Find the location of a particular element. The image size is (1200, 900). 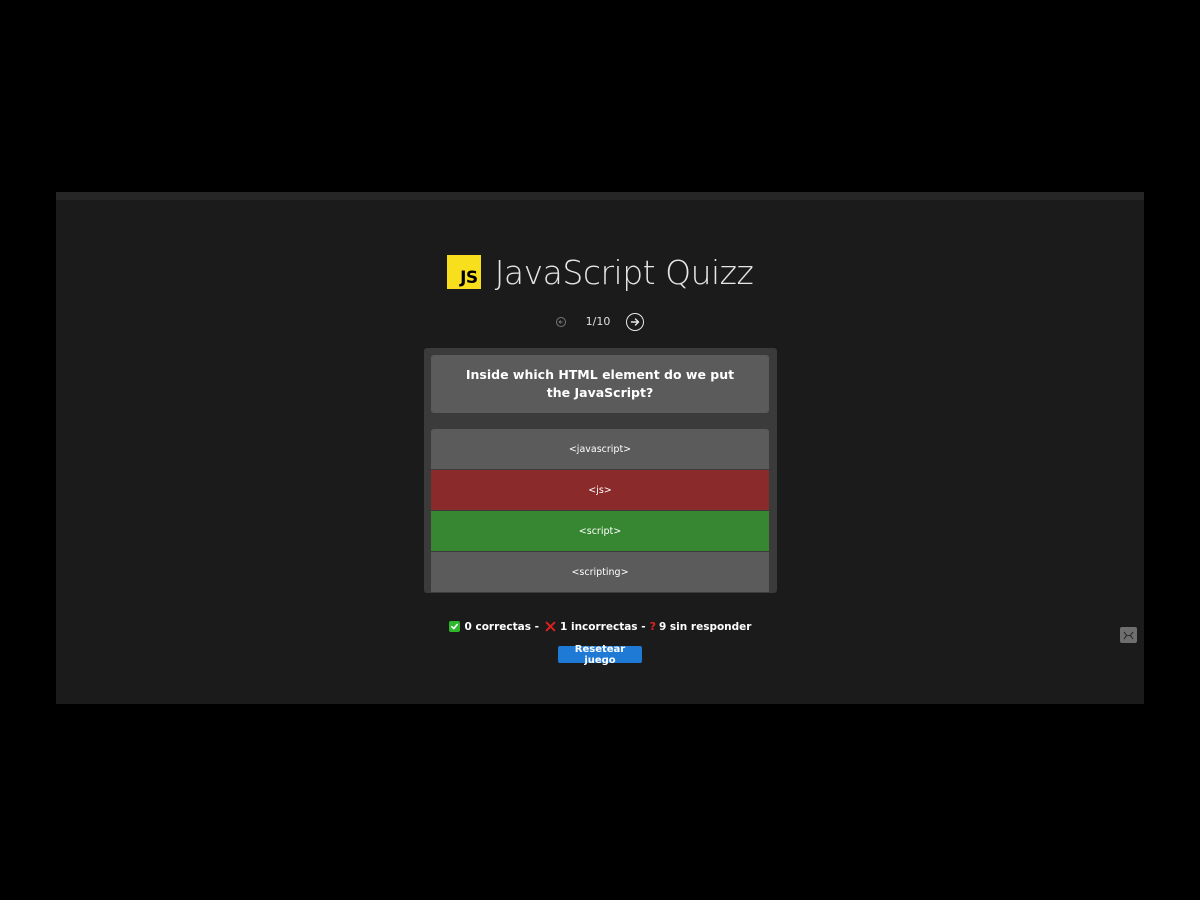

answer-label: <javascript> is located at coordinates (600, 449).